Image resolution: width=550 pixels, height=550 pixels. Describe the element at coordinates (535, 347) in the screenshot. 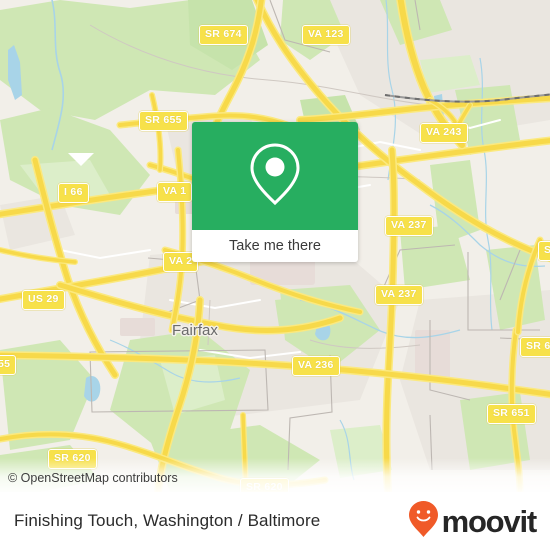

I see `road-shield: SR 69` at that location.